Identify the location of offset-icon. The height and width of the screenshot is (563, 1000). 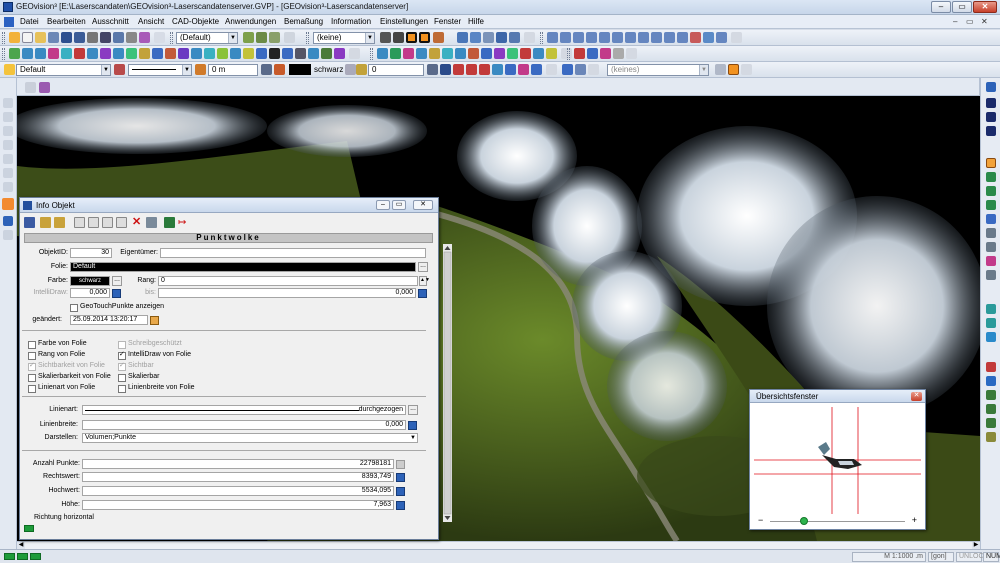
(183, 53).